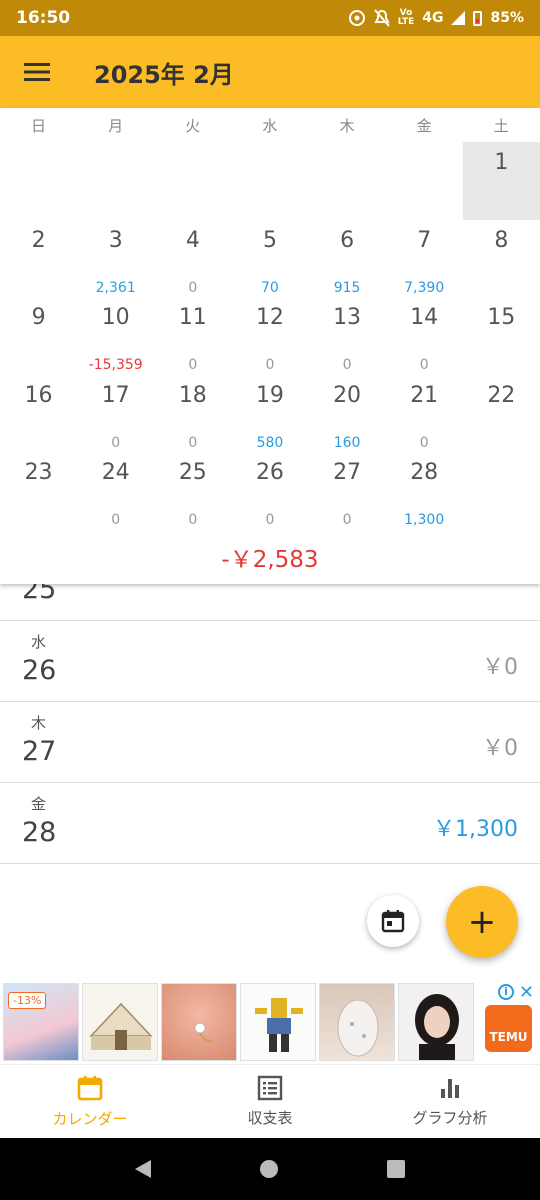 The image size is (540, 1200). What do you see at coordinates (27, 1000) in the screenshot?
I see `ad-discount-badge: -13%` at bounding box center [27, 1000].